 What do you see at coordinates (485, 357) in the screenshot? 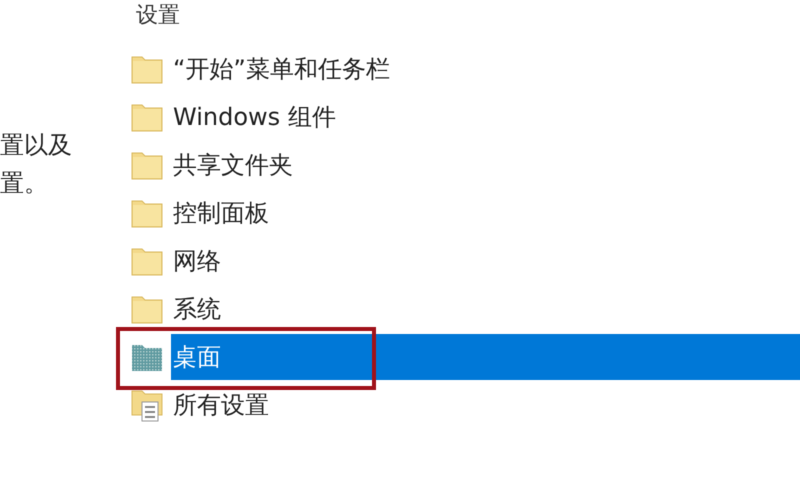
I see `tree-item: 桌面` at bounding box center [485, 357].